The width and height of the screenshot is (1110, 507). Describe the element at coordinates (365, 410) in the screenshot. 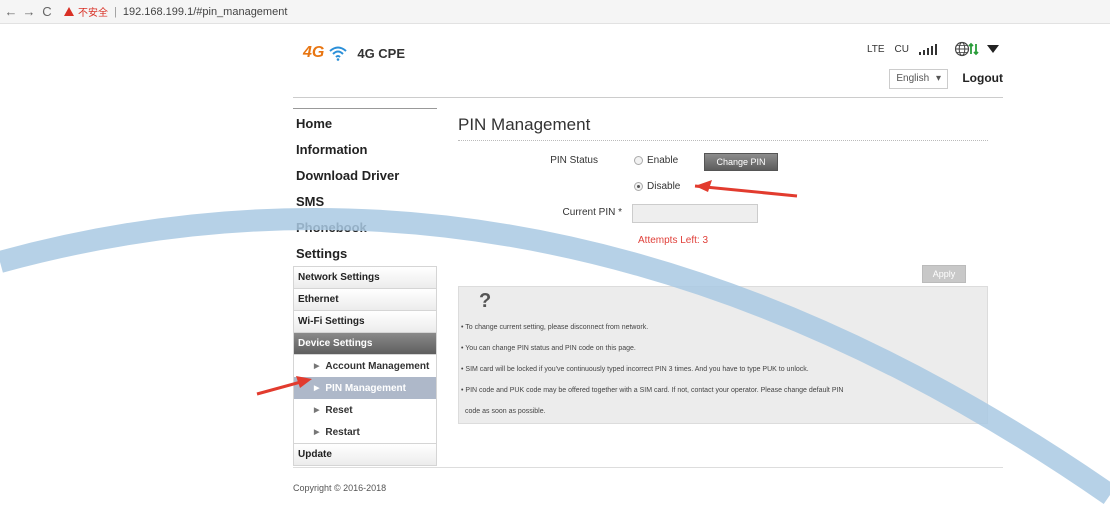

I see `nav-reset: ▶ Reset` at that location.